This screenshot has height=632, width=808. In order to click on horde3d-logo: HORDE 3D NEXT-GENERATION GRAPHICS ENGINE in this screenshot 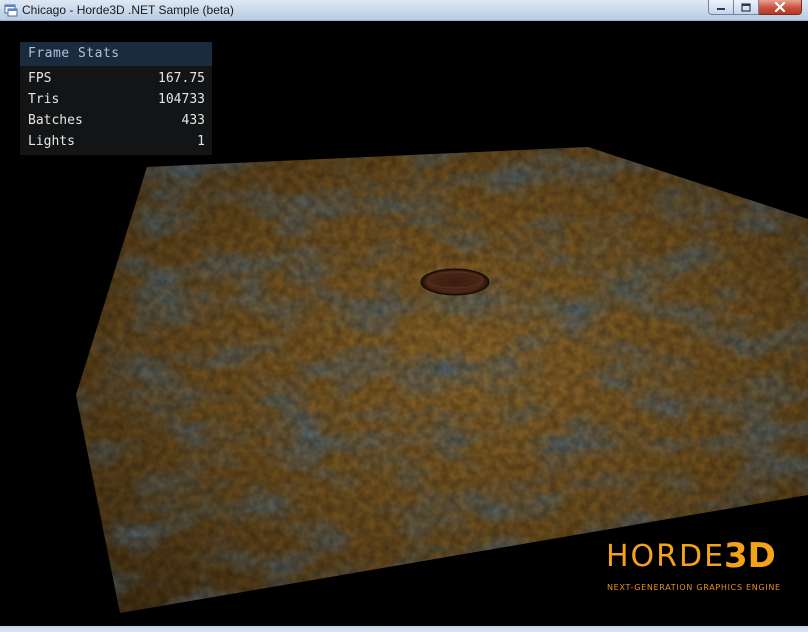, I will do `click(701, 566)`.